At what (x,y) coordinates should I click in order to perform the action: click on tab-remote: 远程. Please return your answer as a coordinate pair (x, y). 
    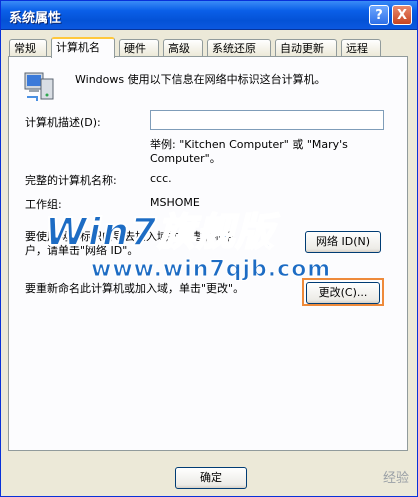
    Looking at the image, I should click on (361, 47).